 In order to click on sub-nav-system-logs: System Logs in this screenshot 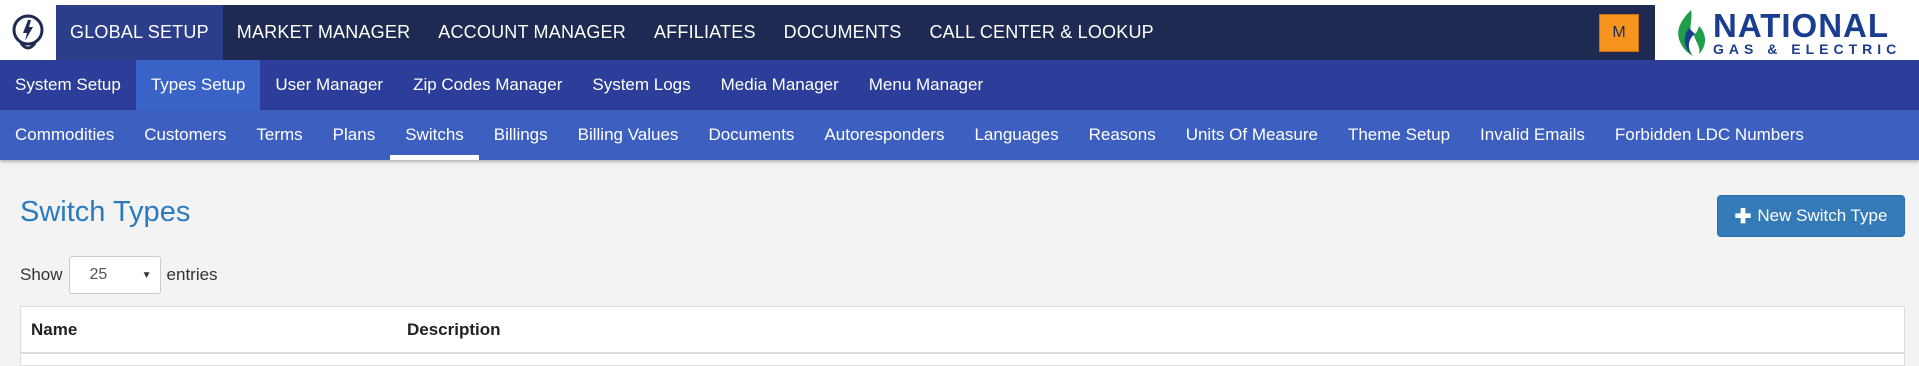, I will do `click(641, 85)`.